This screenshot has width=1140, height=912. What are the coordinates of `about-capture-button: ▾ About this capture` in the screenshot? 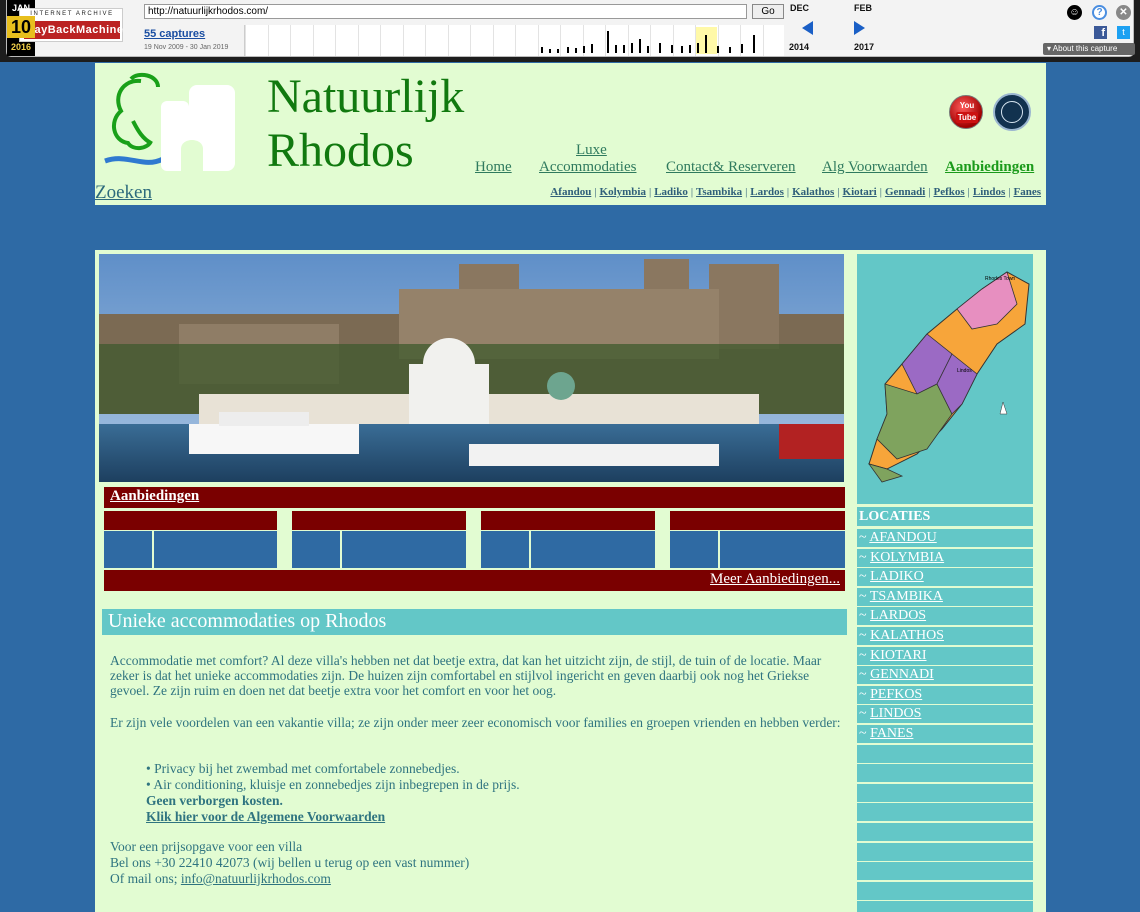 It's located at (1089, 49).